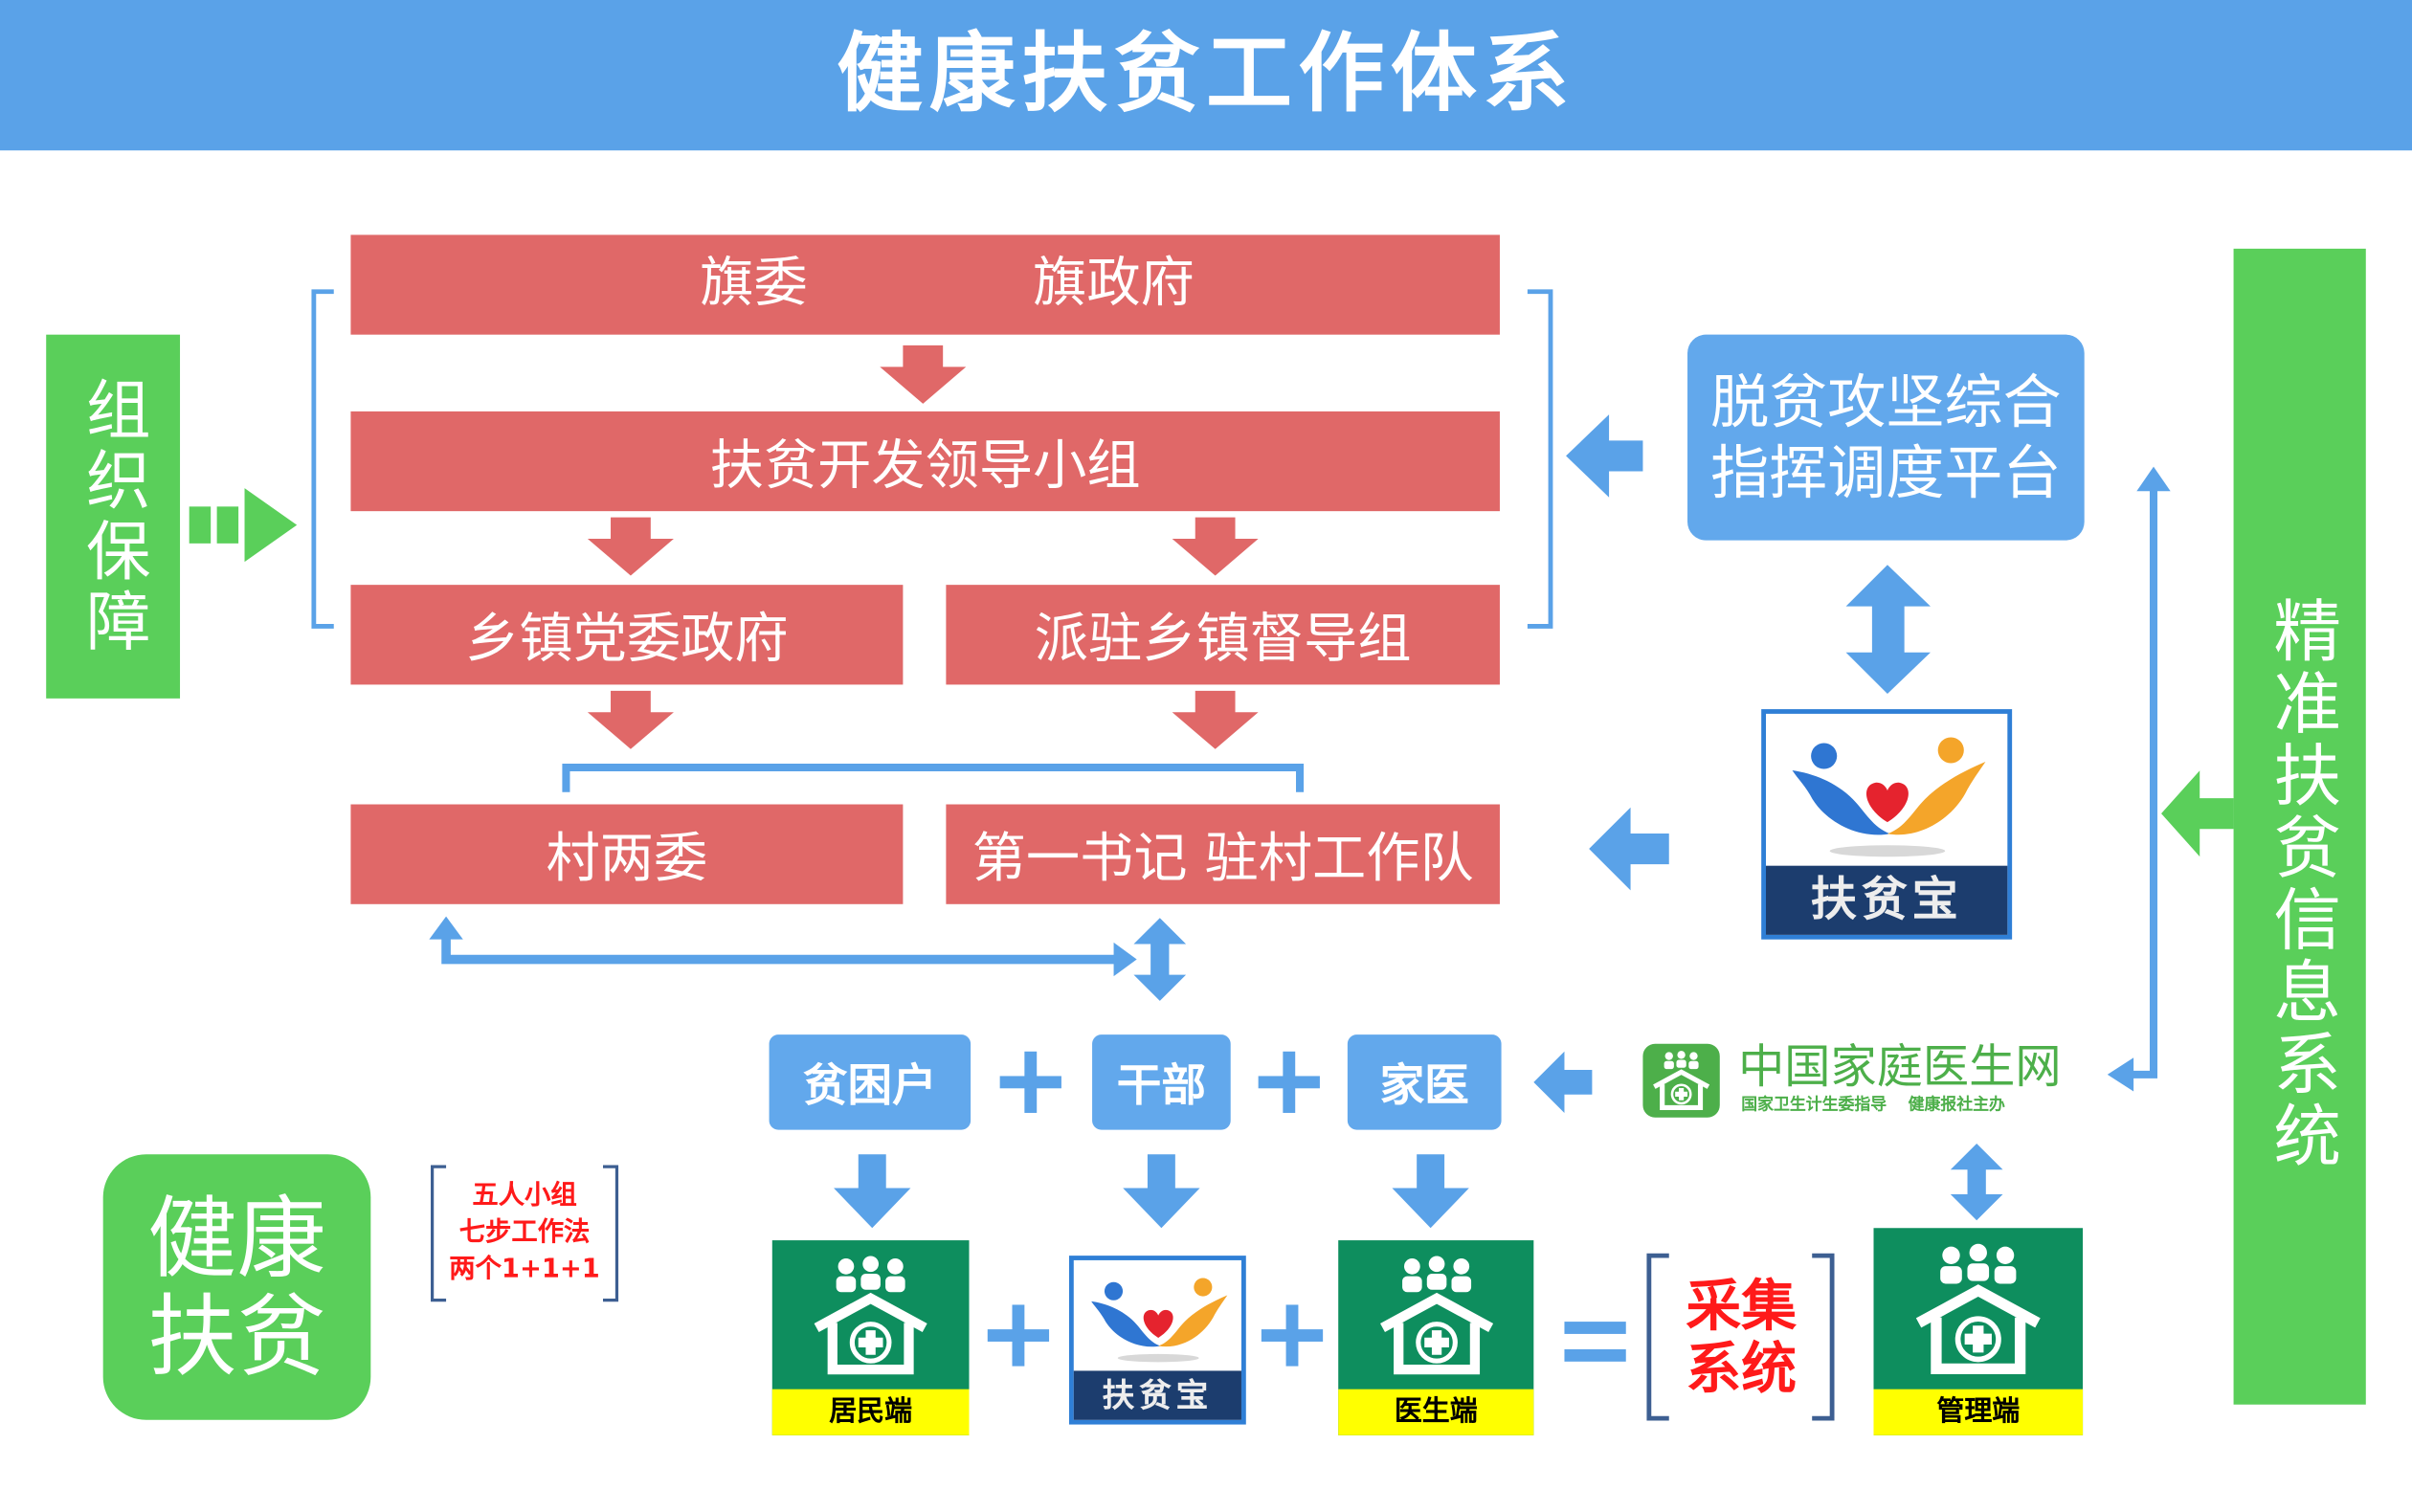 This screenshot has width=2412, height=1512. I want to click on fupinbao-label: 扶贫宝, so click(1886, 900).